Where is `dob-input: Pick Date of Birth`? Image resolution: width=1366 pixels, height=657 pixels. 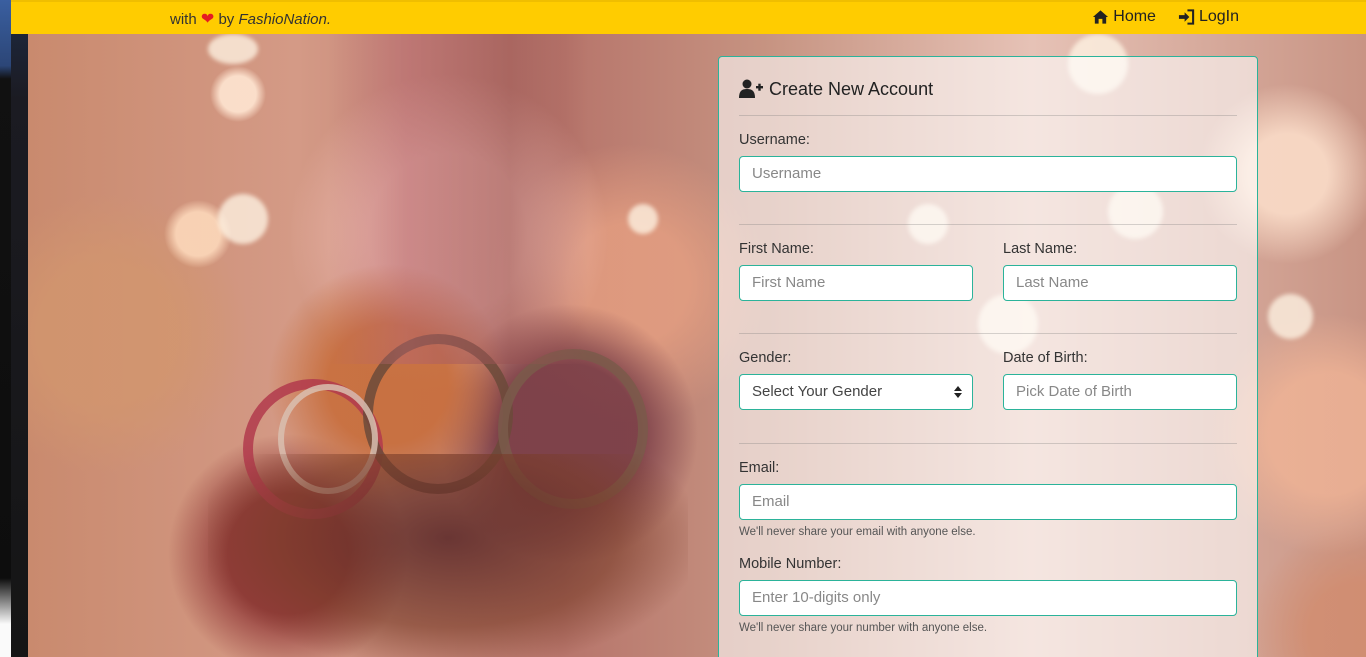
dob-input: Pick Date of Birth is located at coordinates (1120, 392).